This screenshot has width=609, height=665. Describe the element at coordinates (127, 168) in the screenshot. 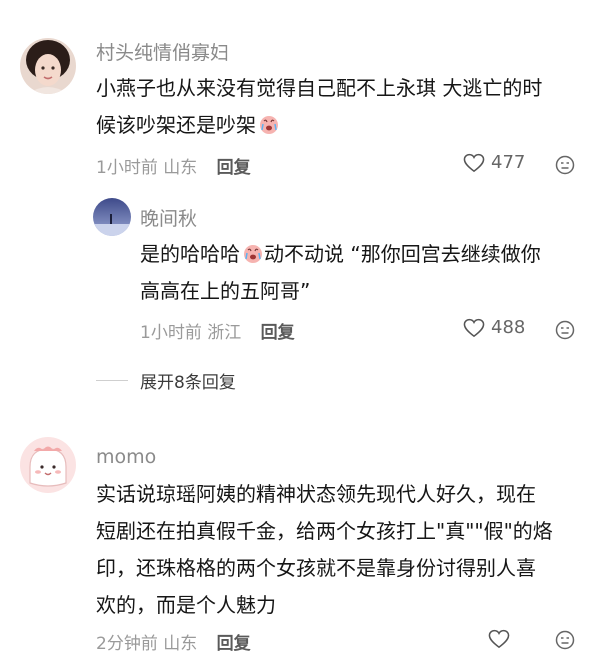

I see `comment-time: 1小时前` at that location.